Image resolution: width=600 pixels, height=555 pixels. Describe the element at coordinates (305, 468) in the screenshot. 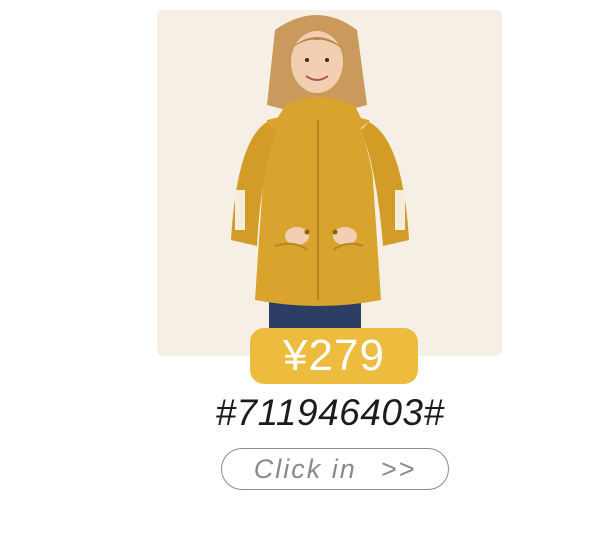

I see `cta-label: Click in` at that location.